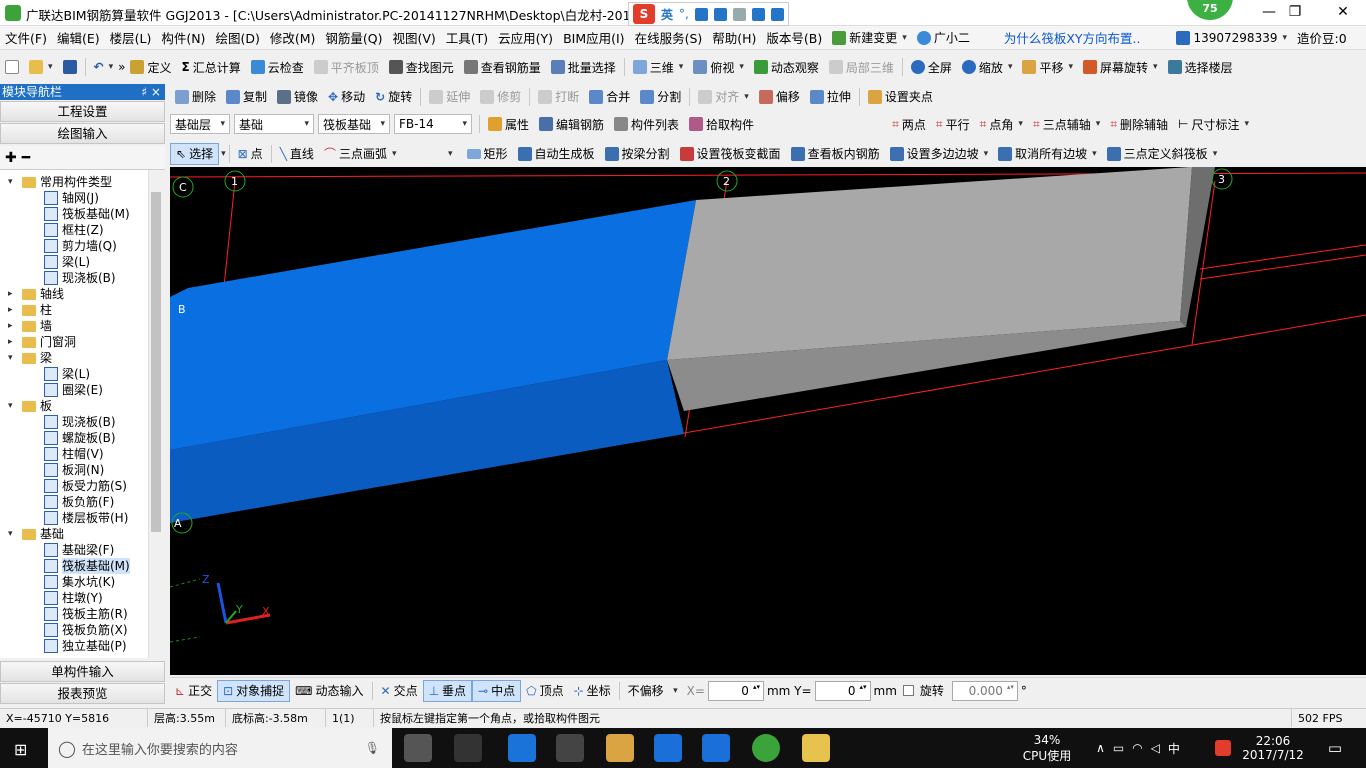 The height and width of the screenshot is (768, 1366). What do you see at coordinates (30, 310) in the screenshot?
I see `tree-folder: ▸ 柱` at bounding box center [30, 310].